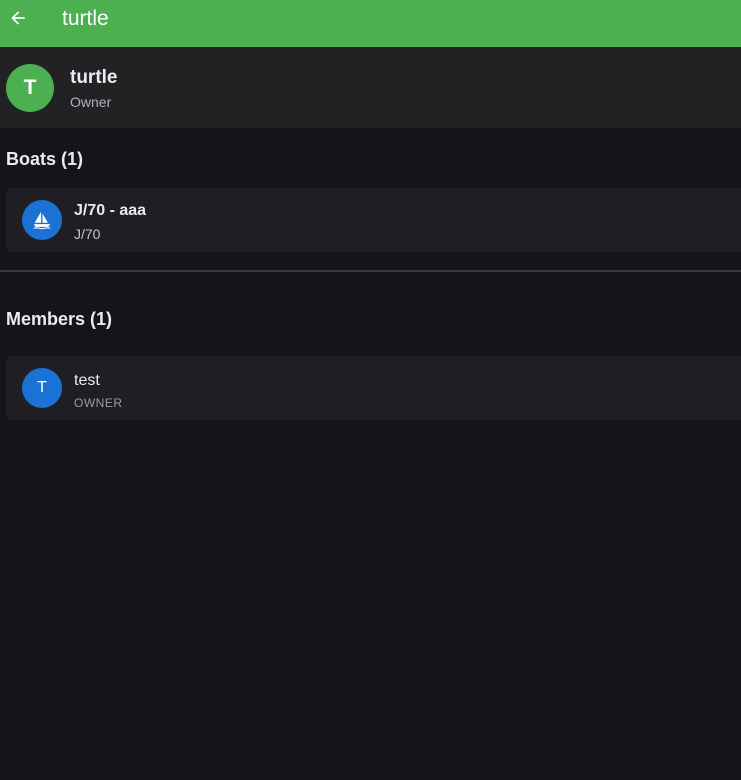 This screenshot has width=741, height=780. What do you see at coordinates (98, 403) in the screenshot?
I see `member-role: OWNER` at bounding box center [98, 403].